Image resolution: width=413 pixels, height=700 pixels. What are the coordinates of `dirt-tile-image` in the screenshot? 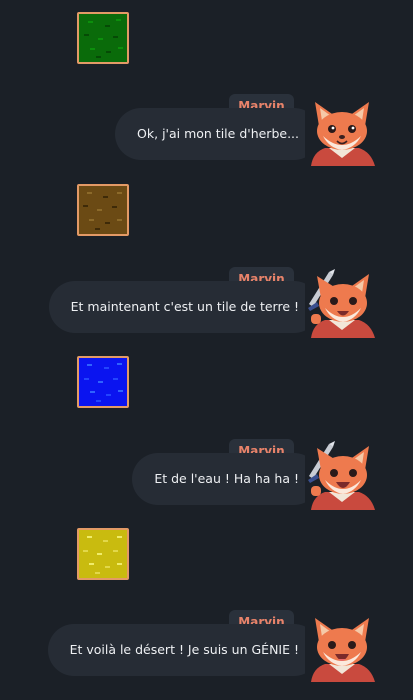 It's located at (103, 210).